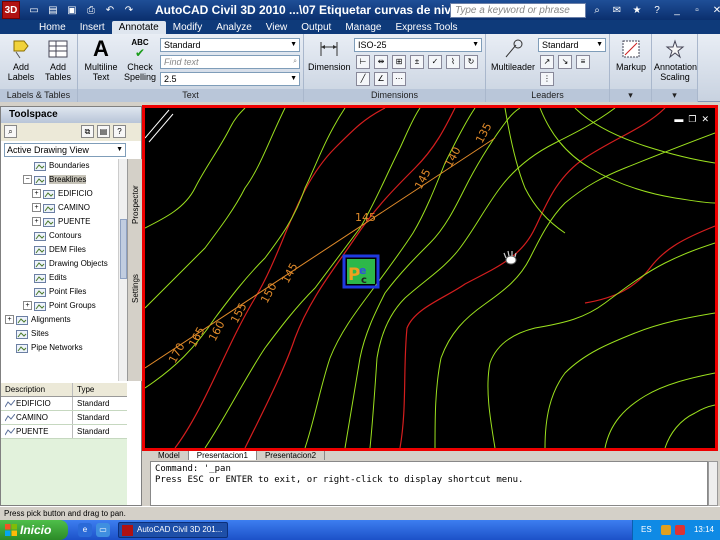  What do you see at coordinates (53, 10) in the screenshot?
I see `open-icon: ▤` at bounding box center [53, 10].